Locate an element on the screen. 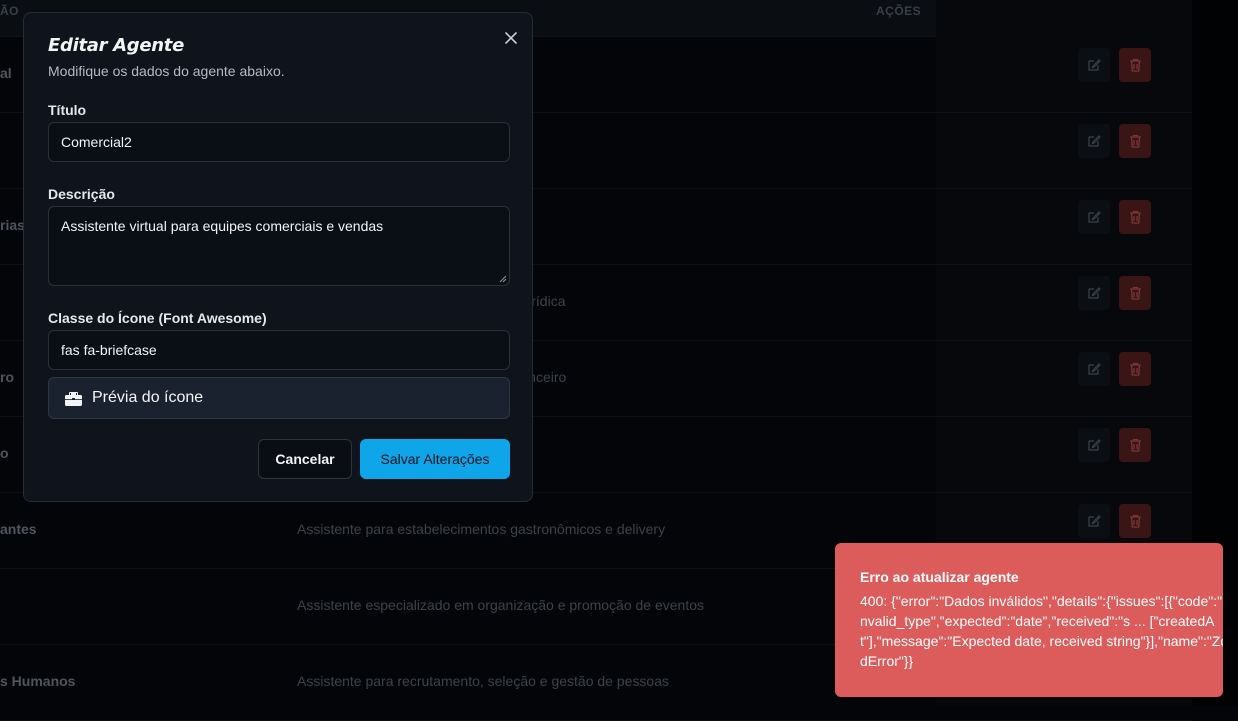 This screenshot has height=721, width=1238. resize-handle-icon is located at coordinates (503, 279).